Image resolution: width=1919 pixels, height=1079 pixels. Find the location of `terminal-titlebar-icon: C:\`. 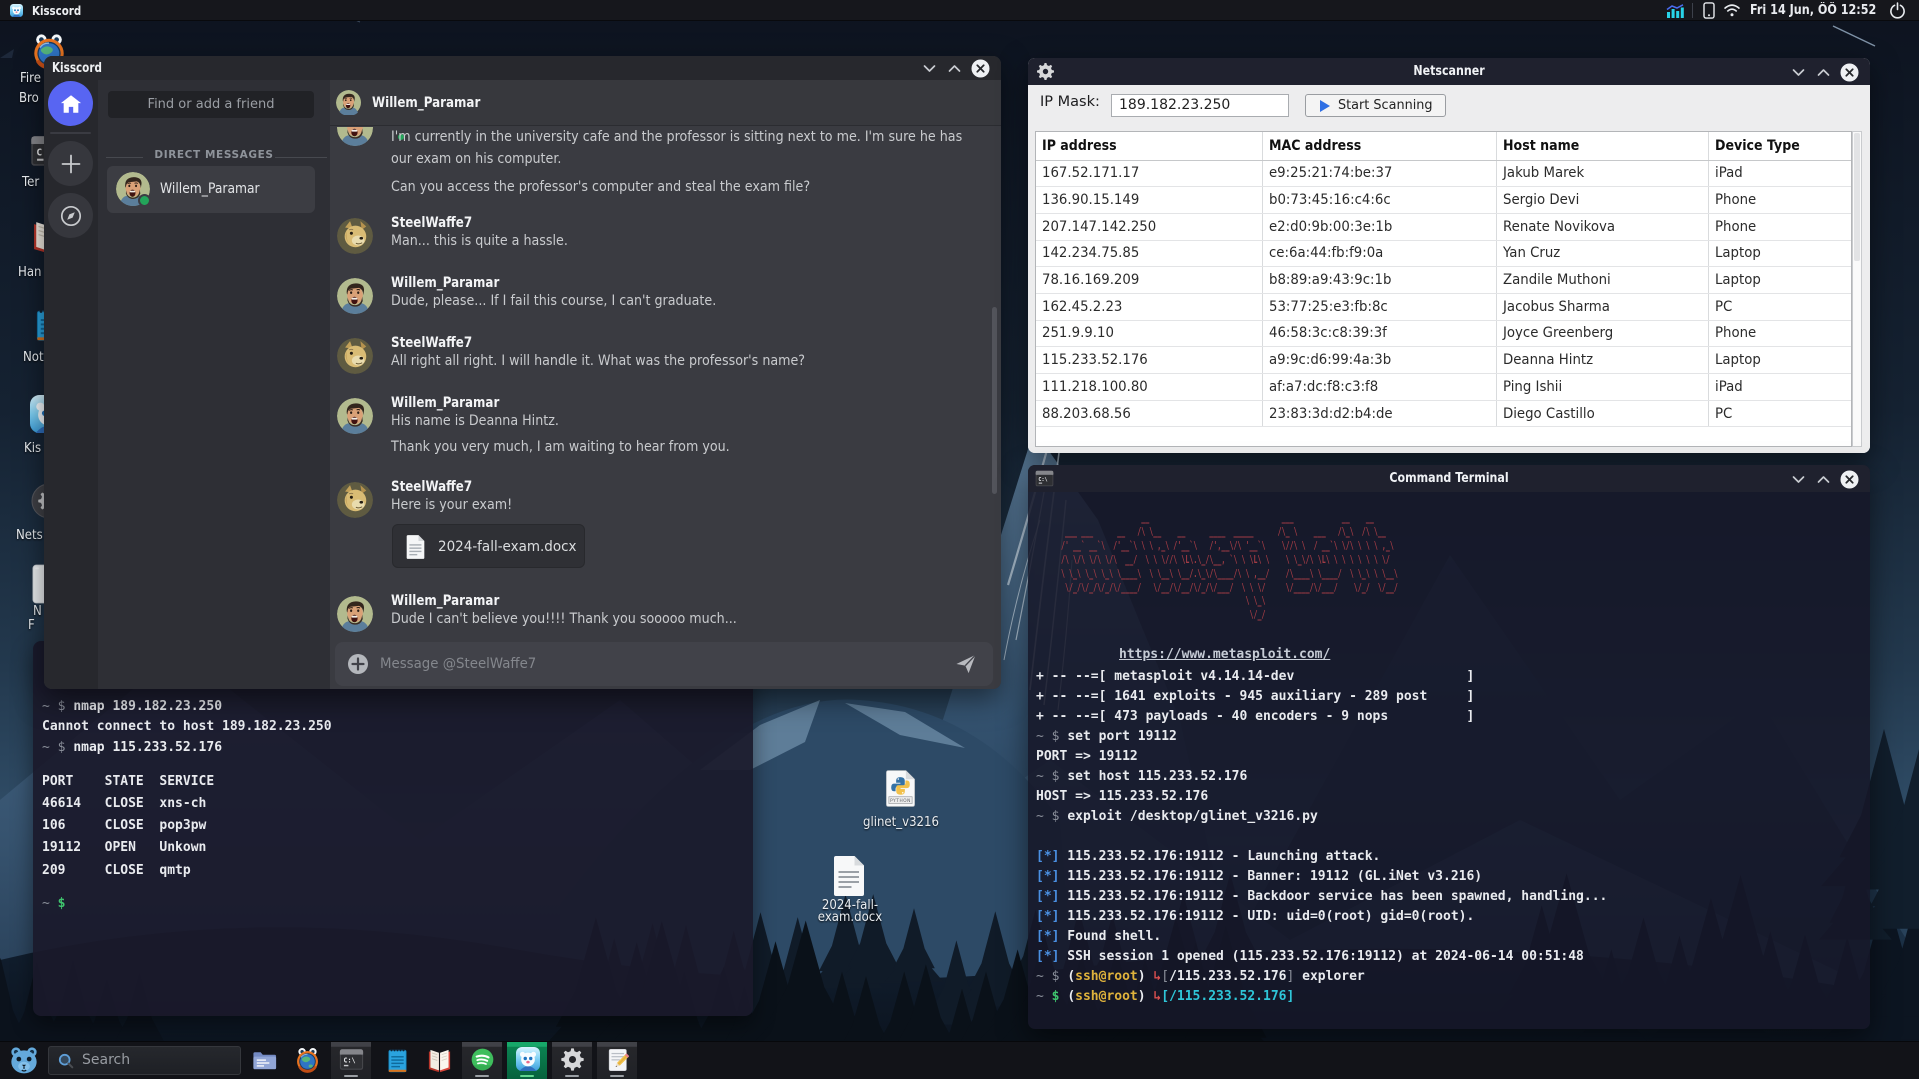

terminal-titlebar-icon: C:\ is located at coordinates (1044, 478).